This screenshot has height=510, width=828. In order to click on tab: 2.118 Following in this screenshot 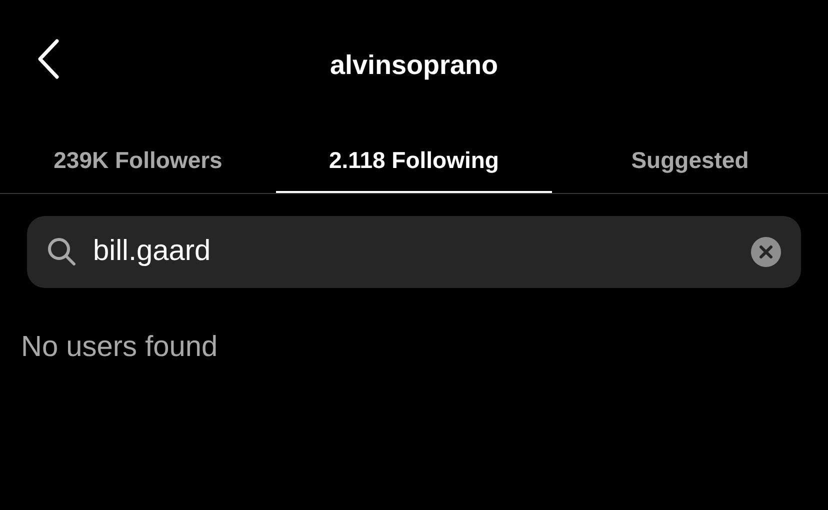, I will do `click(414, 161)`.